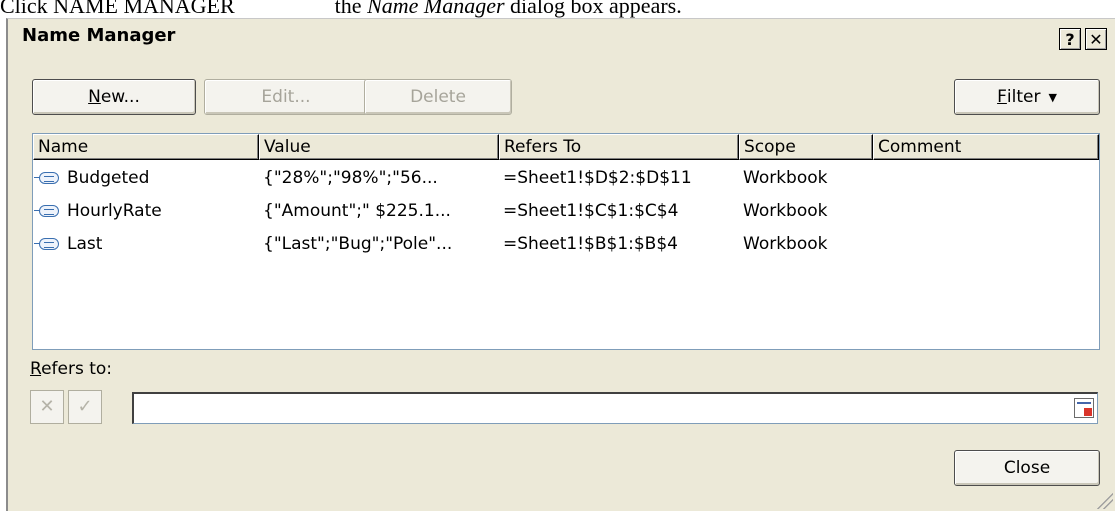 The image size is (1115, 511). Describe the element at coordinates (1096, 39) in the screenshot. I see `close-window-button: ✕` at that location.